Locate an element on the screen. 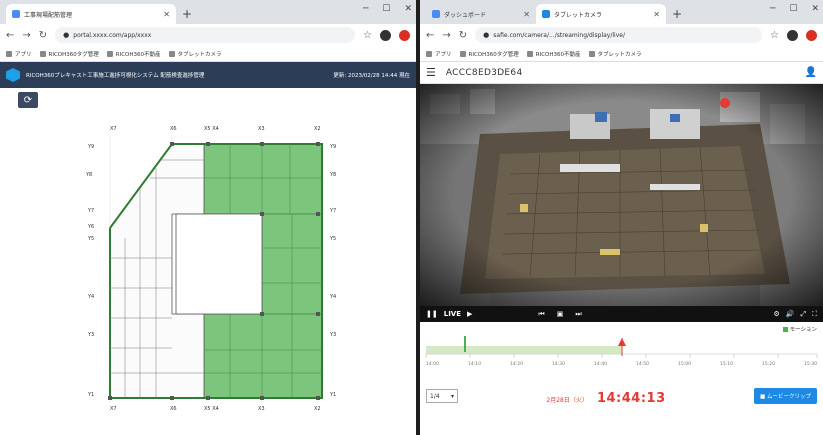 The image size is (823, 435). right-tab-dashboard: ダッシュボード ✕ is located at coordinates (481, 14).